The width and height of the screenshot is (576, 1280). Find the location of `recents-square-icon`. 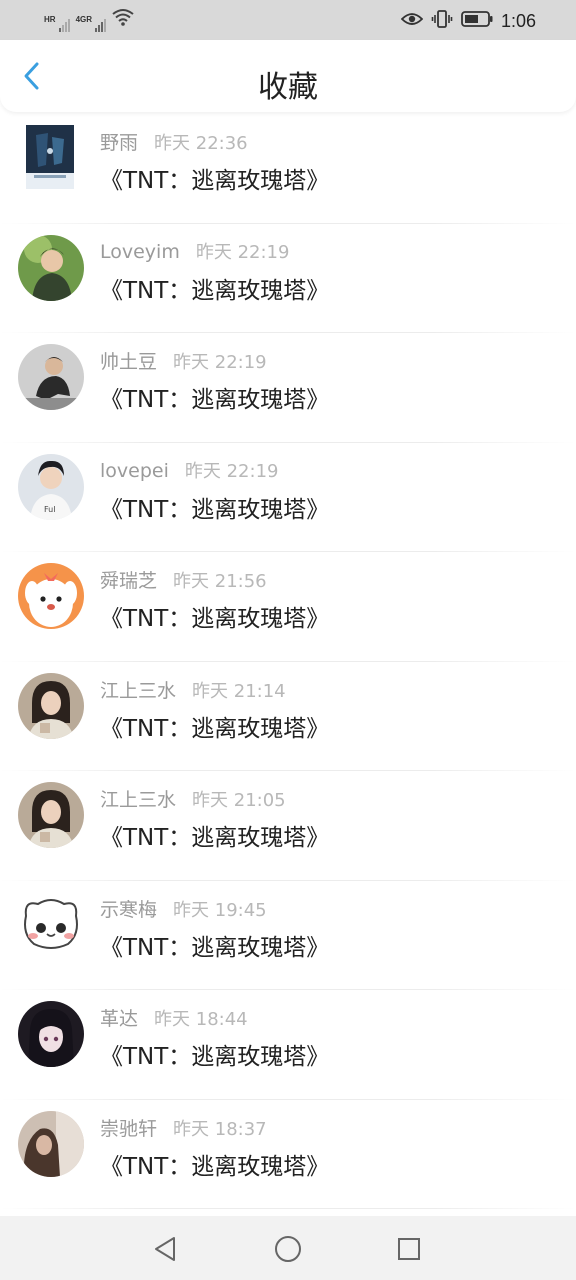

recents-square-icon is located at coordinates (409, 1249).